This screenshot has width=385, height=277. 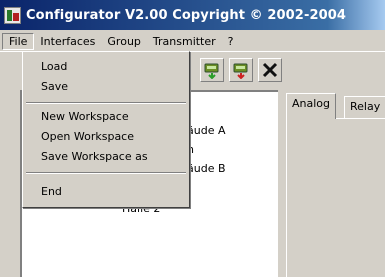 I want to click on tab-analog: Analog, so click(x=311, y=106).